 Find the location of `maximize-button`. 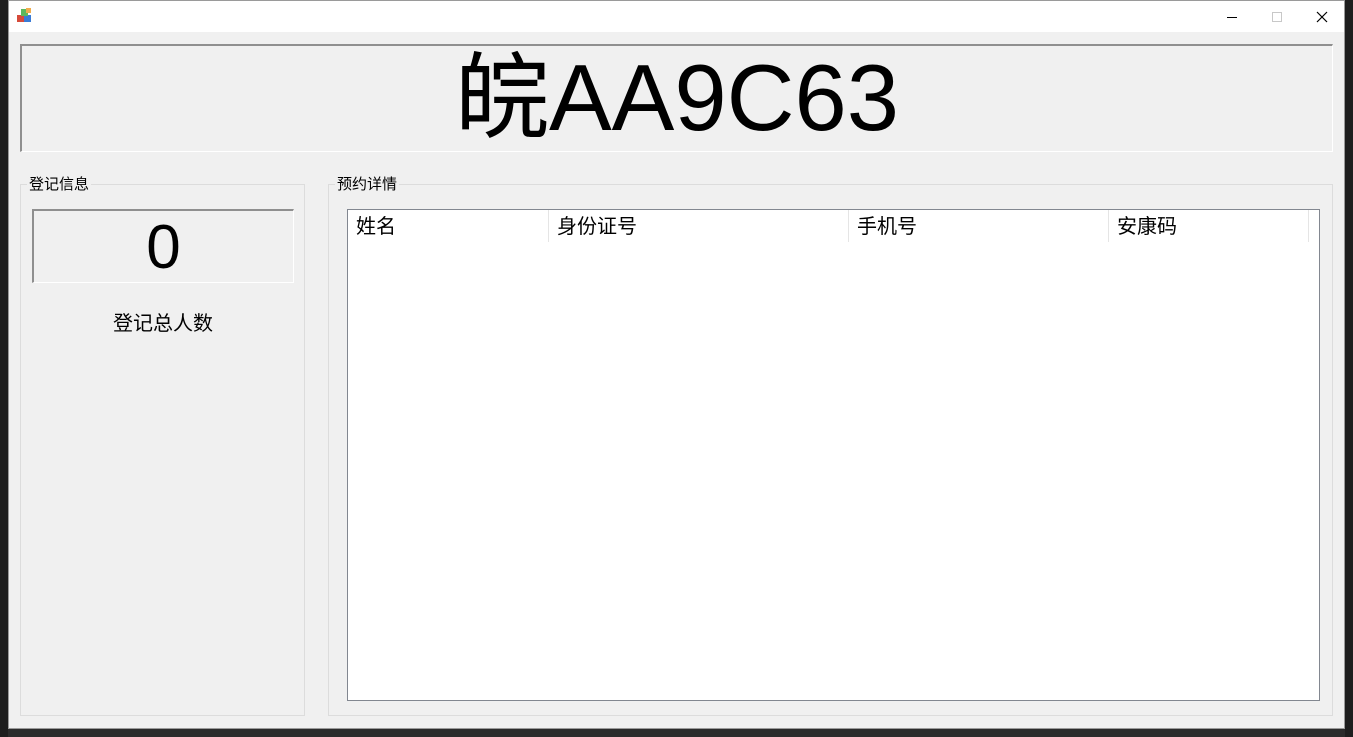

maximize-button is located at coordinates (1276, 16).